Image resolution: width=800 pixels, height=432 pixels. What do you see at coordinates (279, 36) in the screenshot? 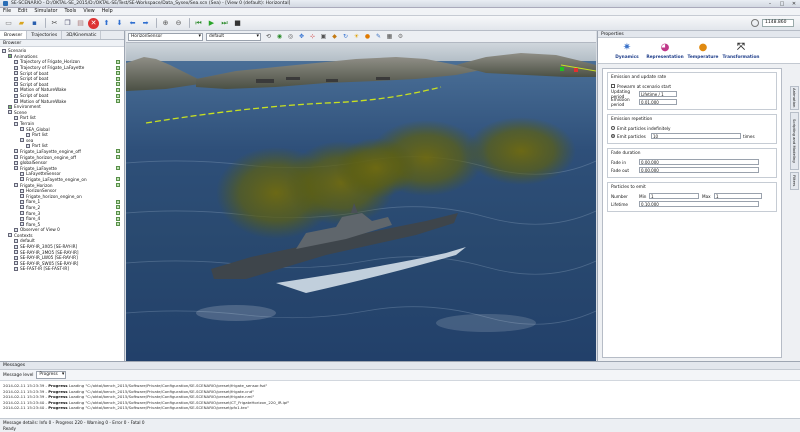
I see `globe-icon: ◉` at bounding box center [279, 36].